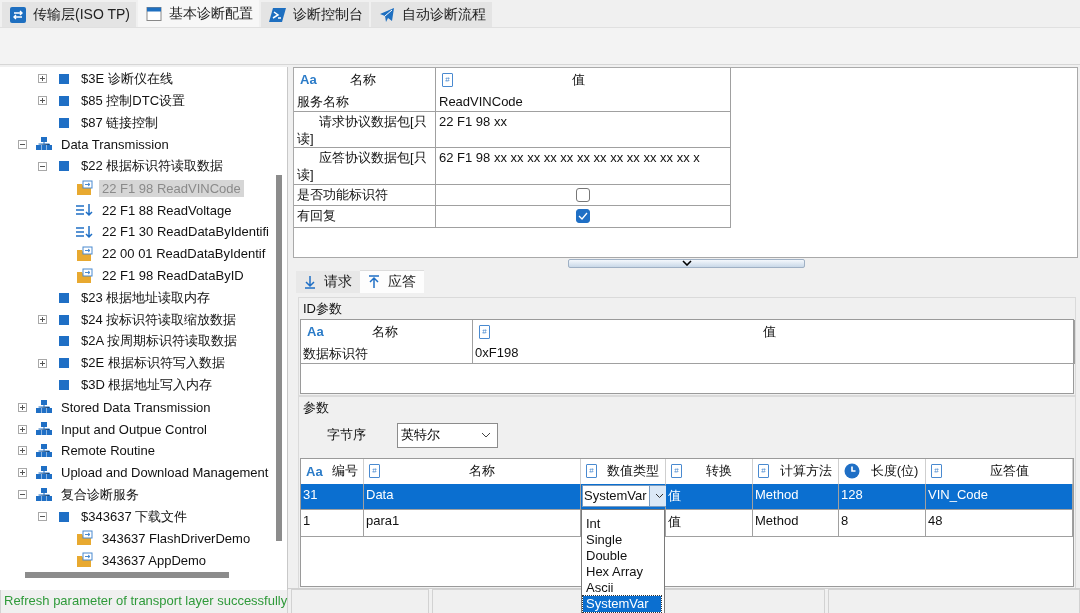  Describe the element at coordinates (365, 129) in the screenshot. I see `property-name: 请求协议数据包[只读]` at that location.